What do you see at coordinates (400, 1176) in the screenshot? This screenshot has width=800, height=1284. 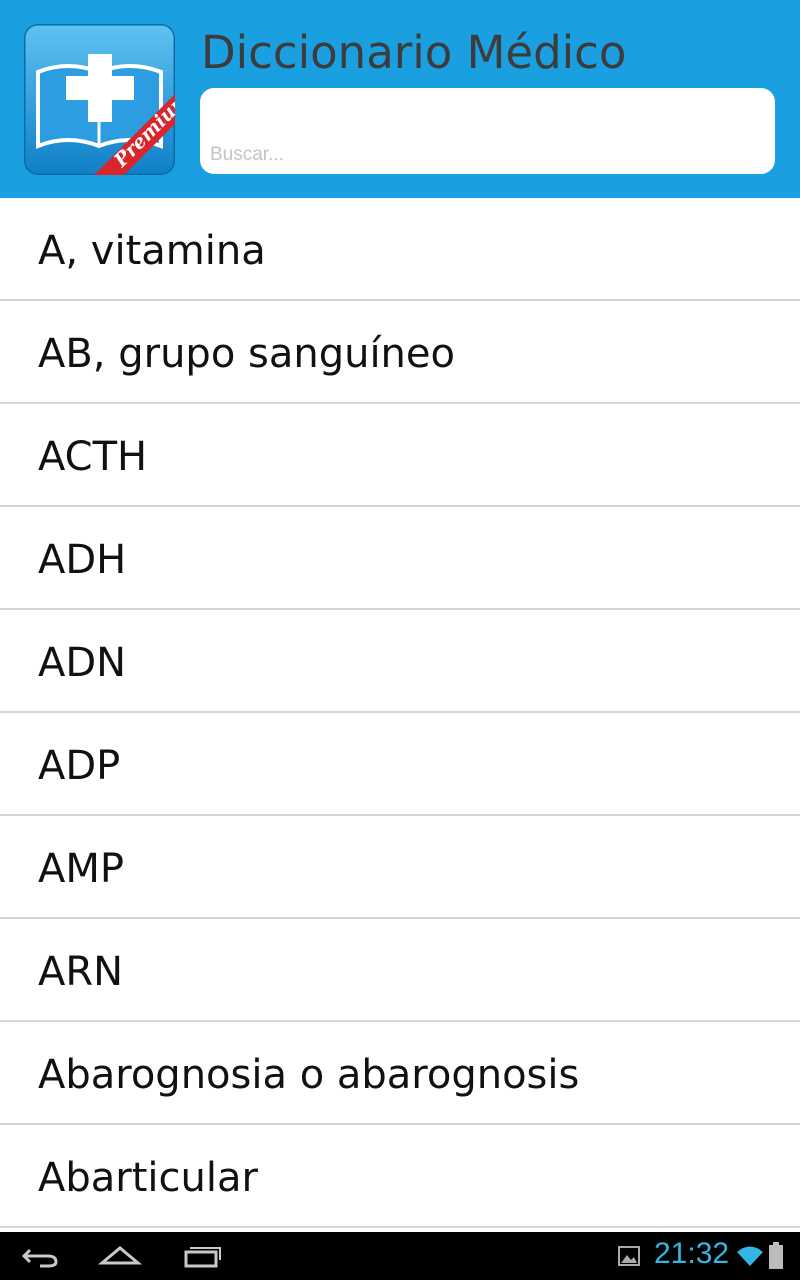 I see `list-item: Abarticular` at bounding box center [400, 1176].